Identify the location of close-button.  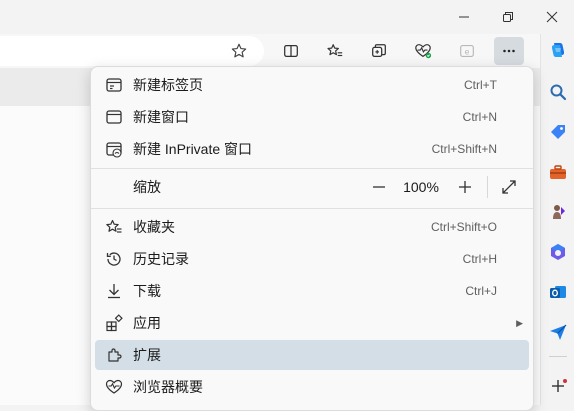
(552, 17).